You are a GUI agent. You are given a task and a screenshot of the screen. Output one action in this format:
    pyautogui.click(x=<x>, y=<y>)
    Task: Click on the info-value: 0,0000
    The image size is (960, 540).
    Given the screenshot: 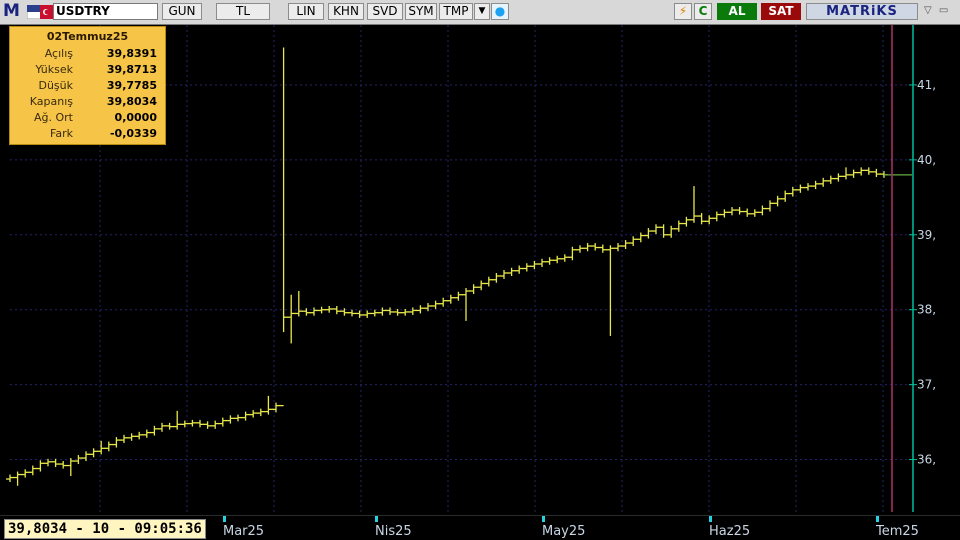 What is the action you would take?
    pyautogui.click(x=135, y=117)
    